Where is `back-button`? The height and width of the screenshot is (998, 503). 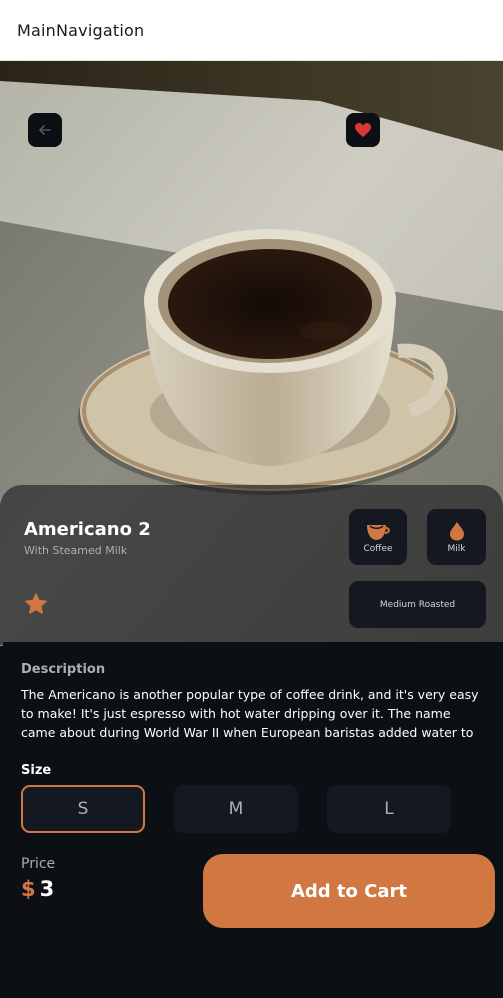 back-button is located at coordinates (45, 130).